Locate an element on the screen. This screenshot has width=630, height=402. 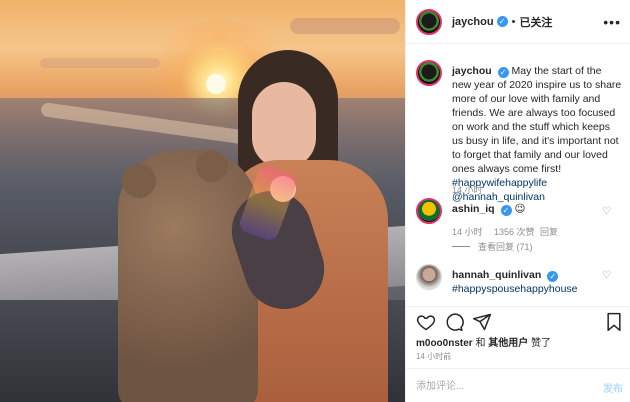
header-username: jaychou is located at coordinates (473, 22).